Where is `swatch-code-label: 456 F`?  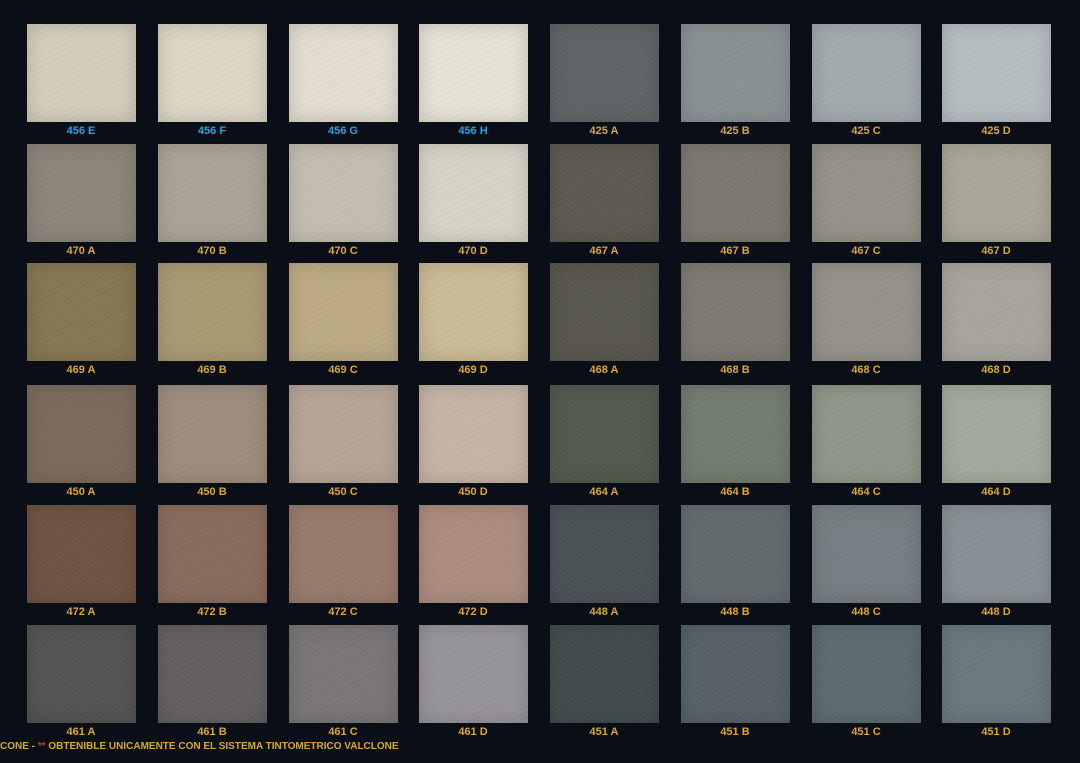 swatch-code-label: 456 F is located at coordinates (212, 131).